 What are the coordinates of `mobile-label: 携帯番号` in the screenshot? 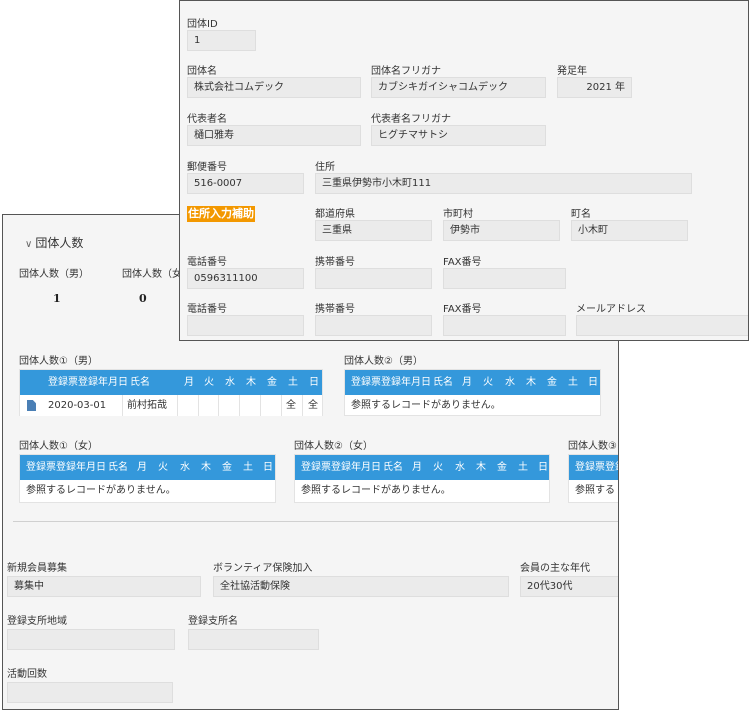 It's located at (335, 262).